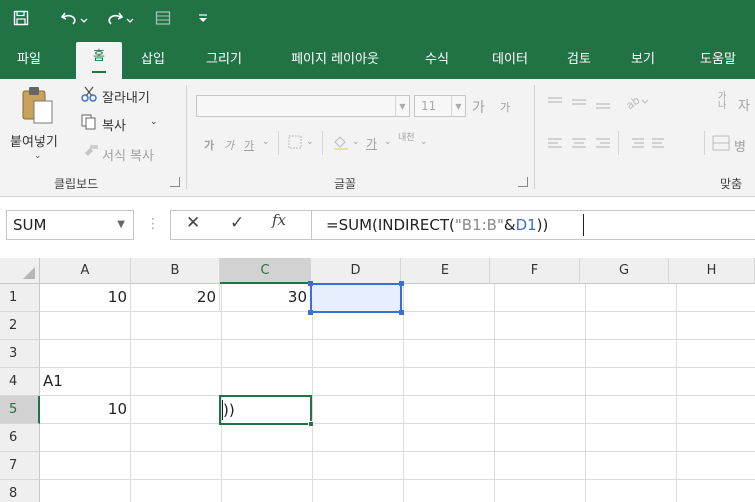 The image size is (755, 502). Describe the element at coordinates (721, 144) in the screenshot. I see `merge-icon` at that location.